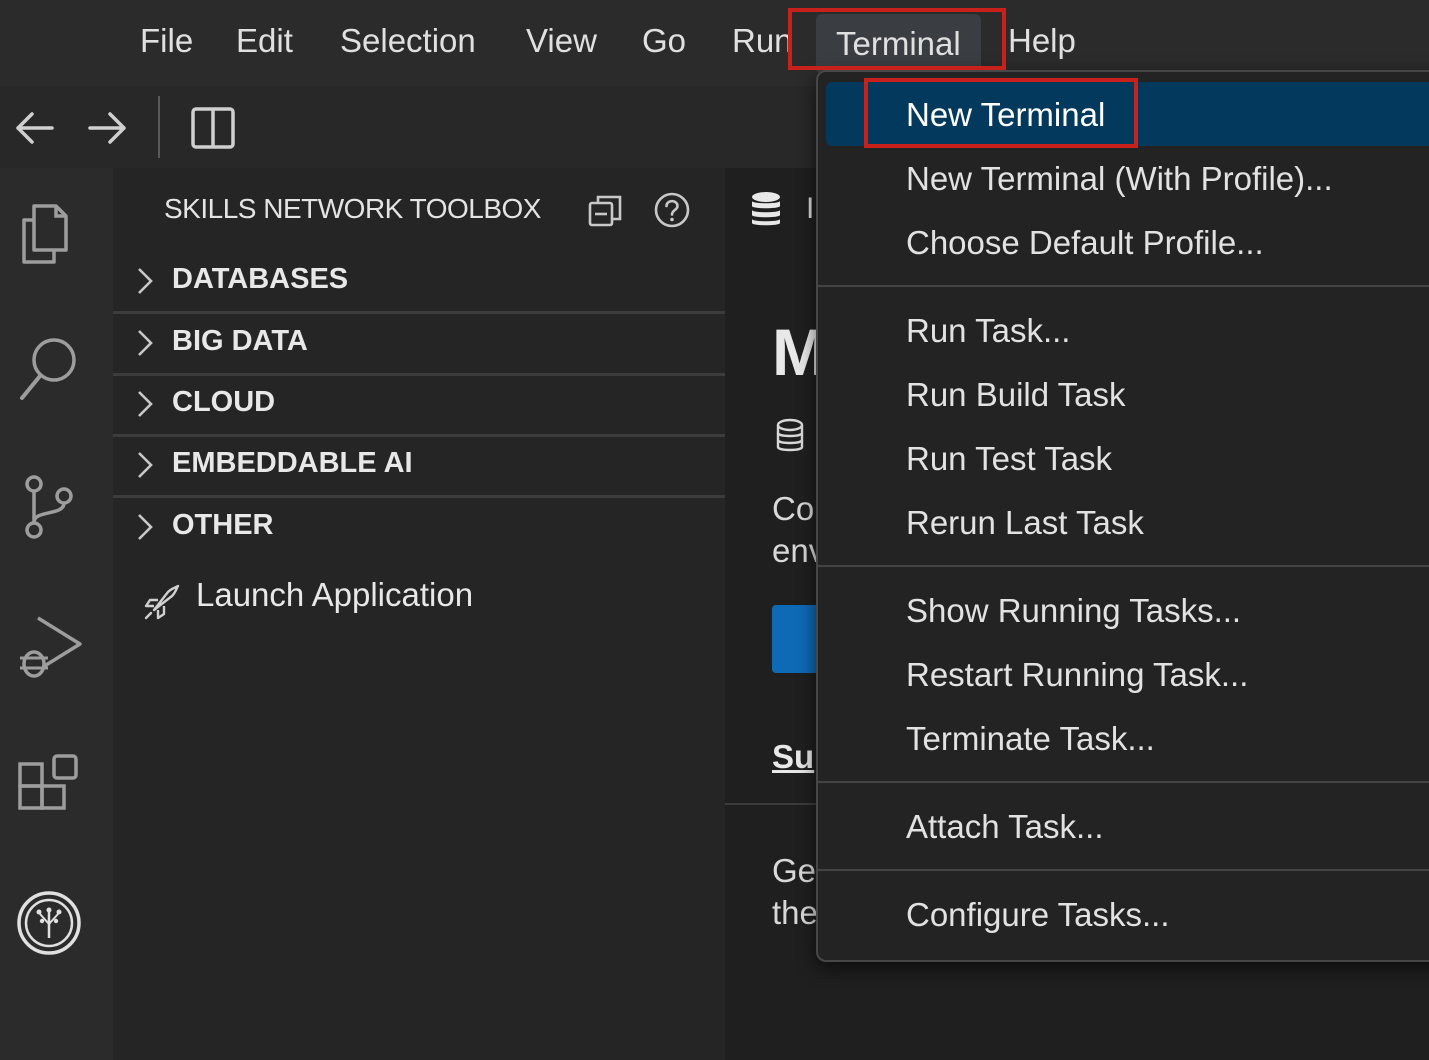 The width and height of the screenshot is (1429, 1060). Describe the element at coordinates (419, 404) in the screenshot. I see `section-cloud: CLOUD` at that location.